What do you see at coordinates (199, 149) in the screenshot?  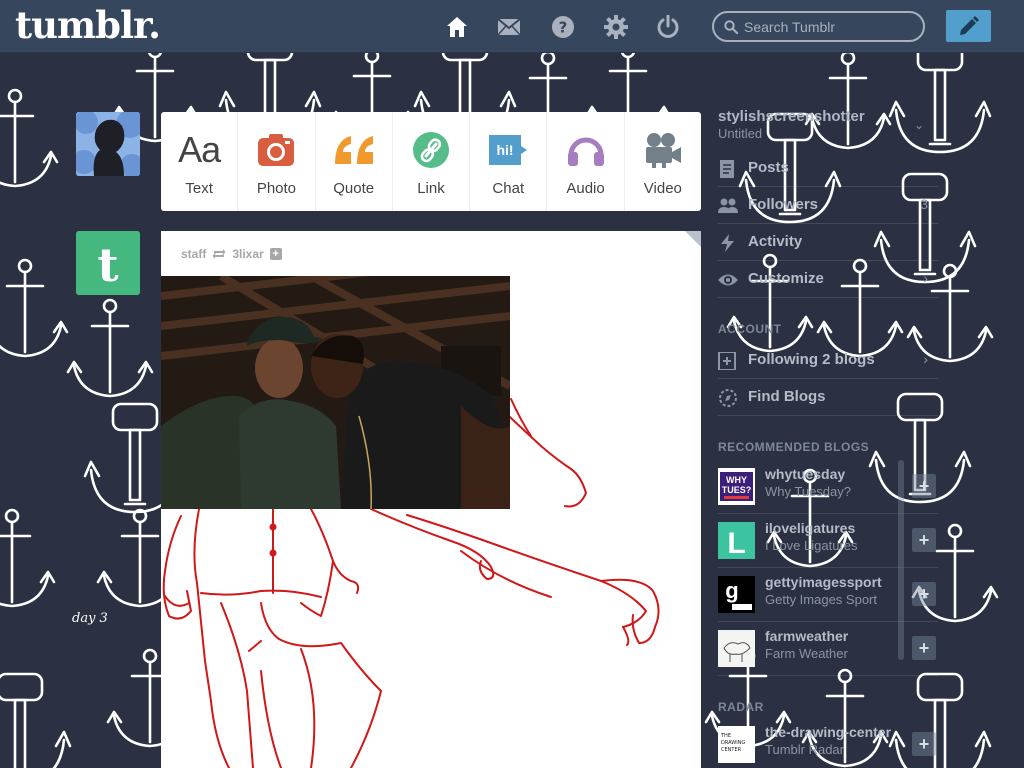 I see `text-aa-icon: Aa` at bounding box center [199, 149].